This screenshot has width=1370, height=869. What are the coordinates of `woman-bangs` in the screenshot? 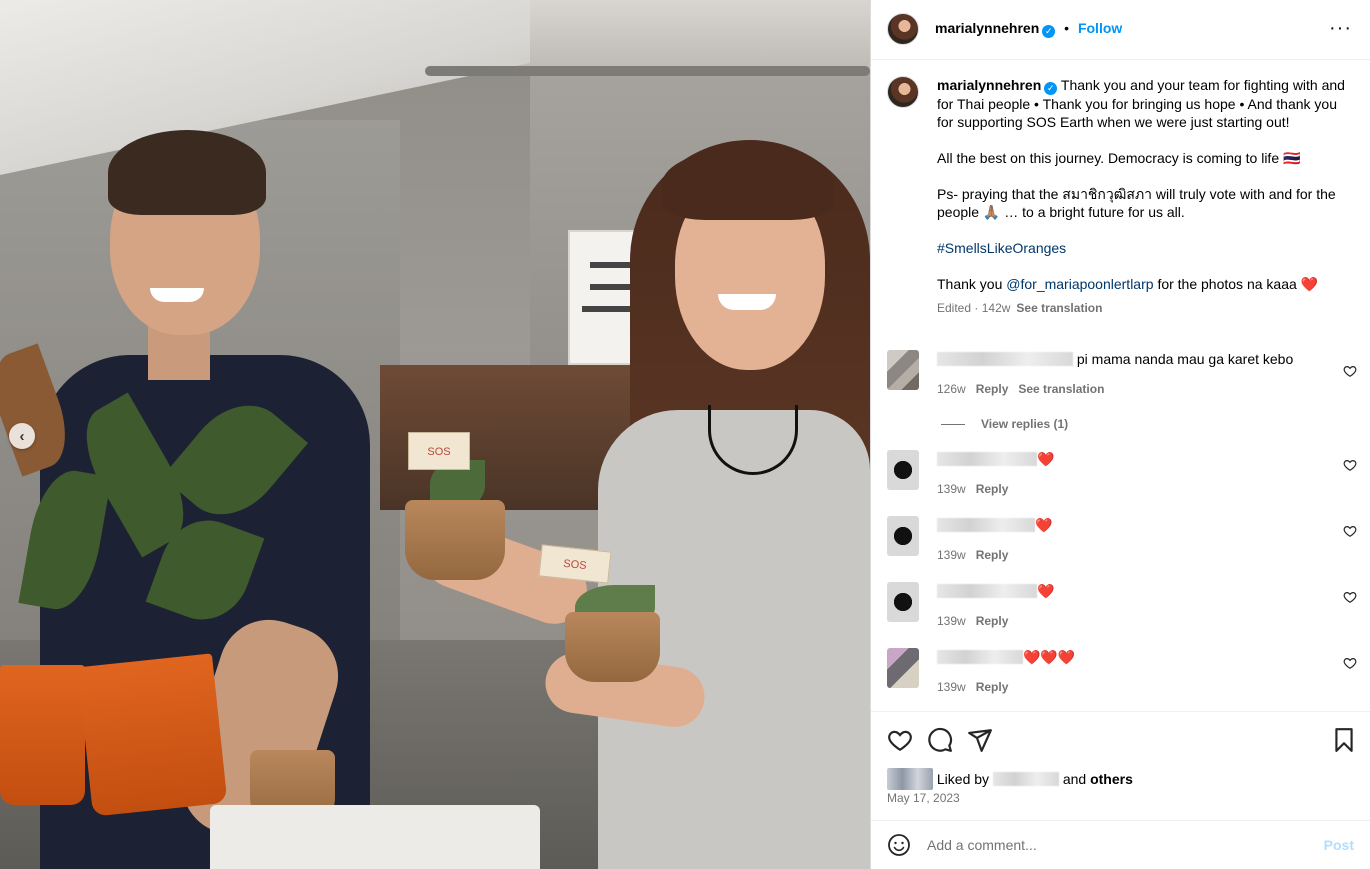 It's located at (748, 184).